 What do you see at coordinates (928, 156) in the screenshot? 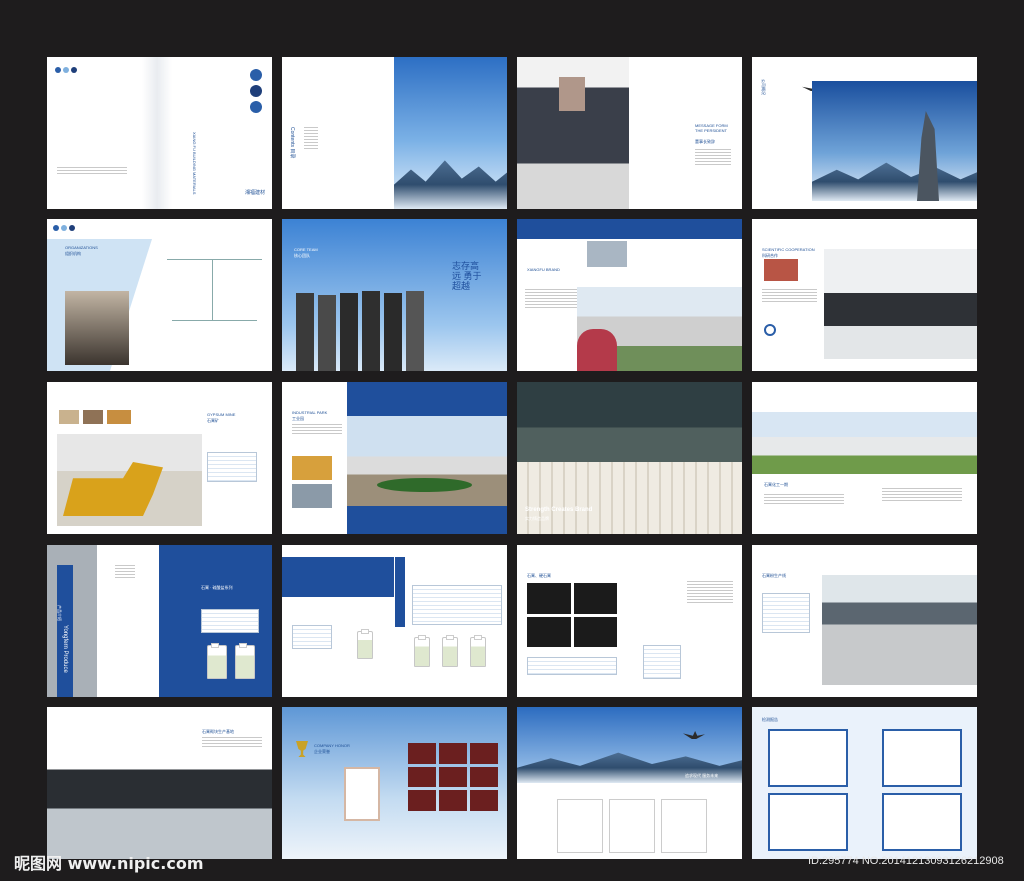
I see `rock-peak` at bounding box center [928, 156].